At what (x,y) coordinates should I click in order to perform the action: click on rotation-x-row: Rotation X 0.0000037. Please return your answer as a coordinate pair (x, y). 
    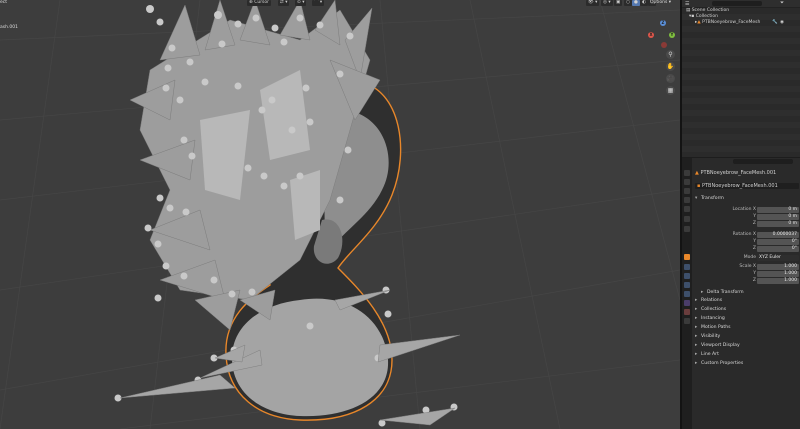
    Looking at the image, I should click on (765, 234).